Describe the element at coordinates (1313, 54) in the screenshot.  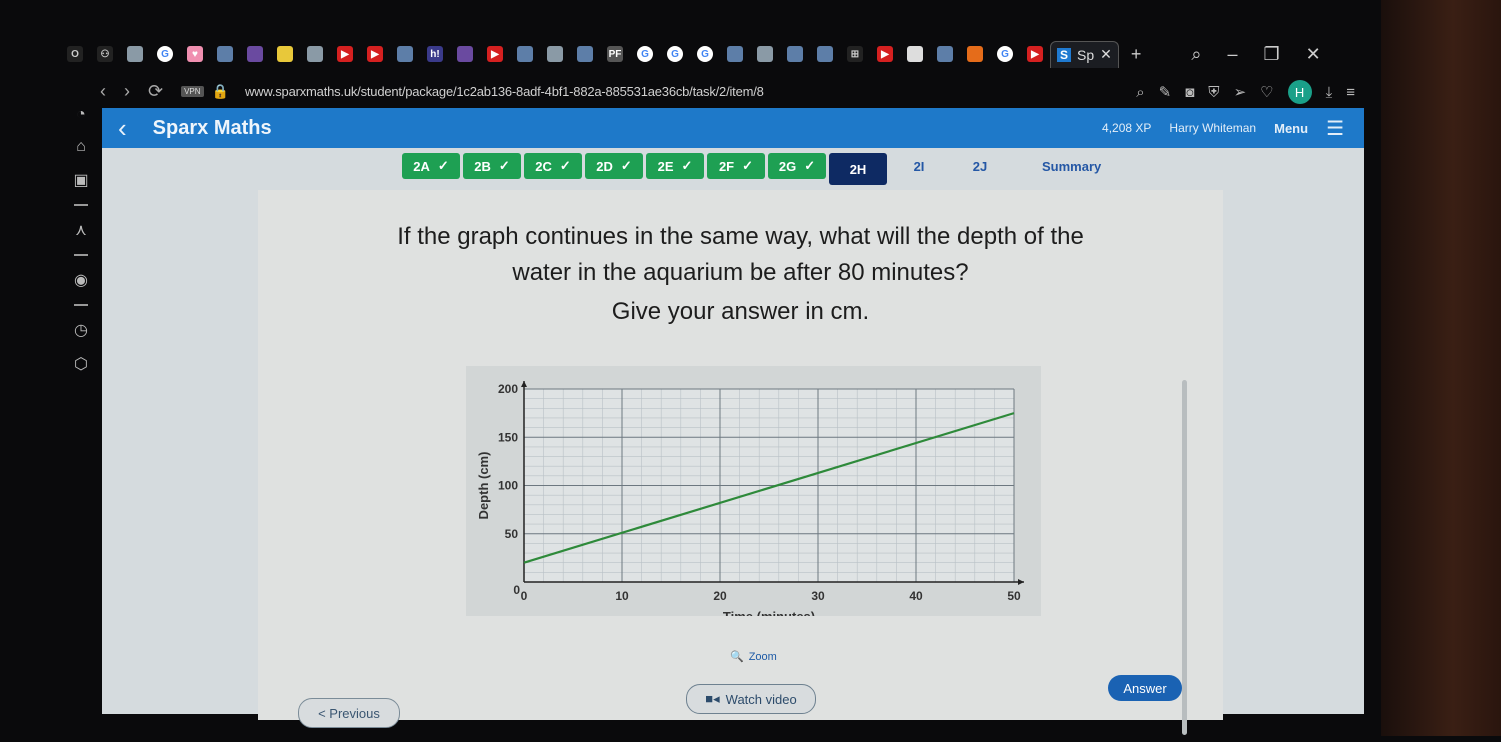
I see `close-window-icon: ✕` at that location.